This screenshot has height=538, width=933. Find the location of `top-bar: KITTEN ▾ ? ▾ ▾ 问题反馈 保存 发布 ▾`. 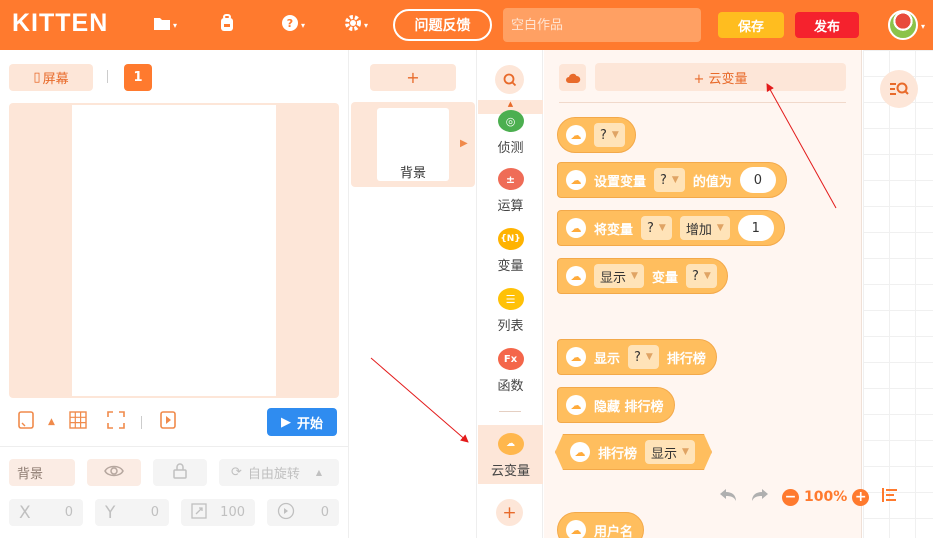

top-bar: KITTEN ▾ ? ▾ ▾ 问题反馈 保存 发布 ▾ is located at coordinates (466, 25).